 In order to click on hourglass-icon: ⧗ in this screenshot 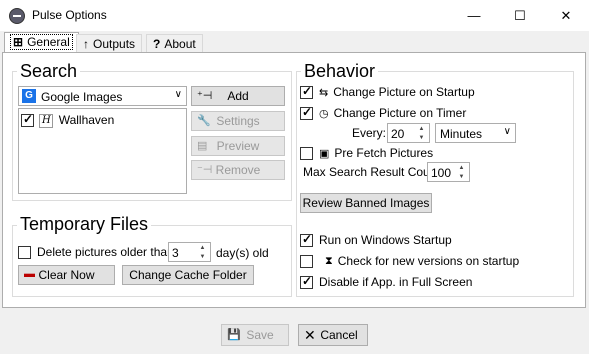, I will do `click(329, 260)`.